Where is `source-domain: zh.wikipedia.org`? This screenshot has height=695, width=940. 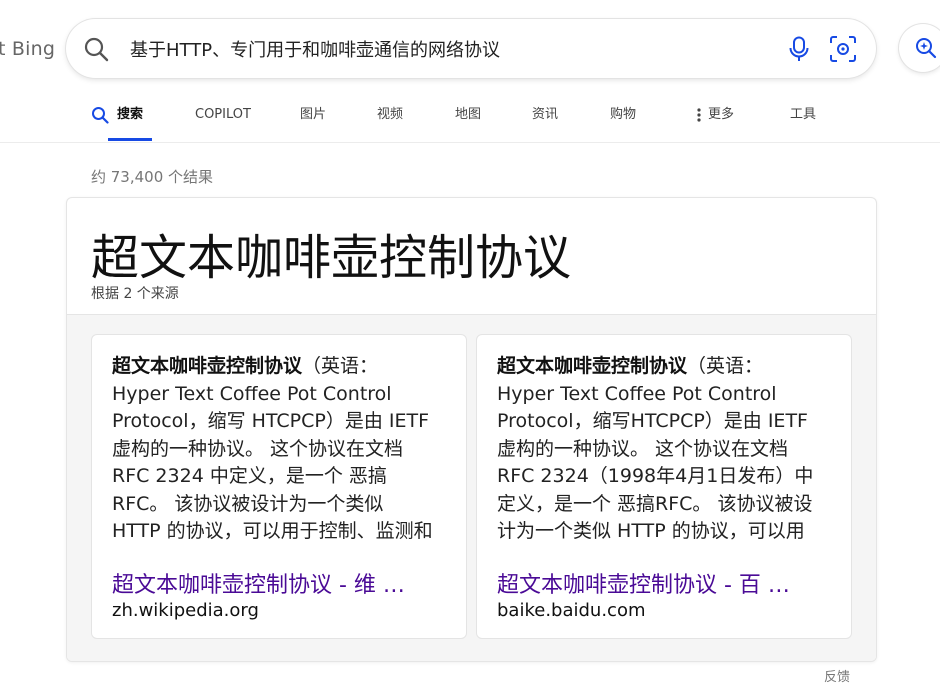 source-domain: zh.wikipedia.org is located at coordinates (185, 610).